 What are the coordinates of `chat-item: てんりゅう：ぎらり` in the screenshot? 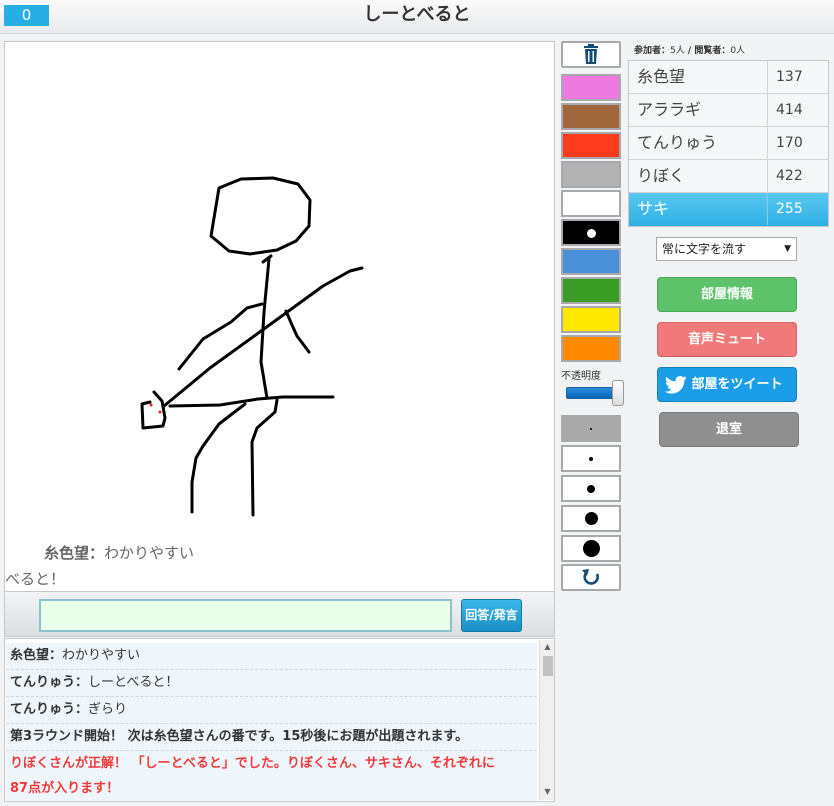 It's located at (271, 710).